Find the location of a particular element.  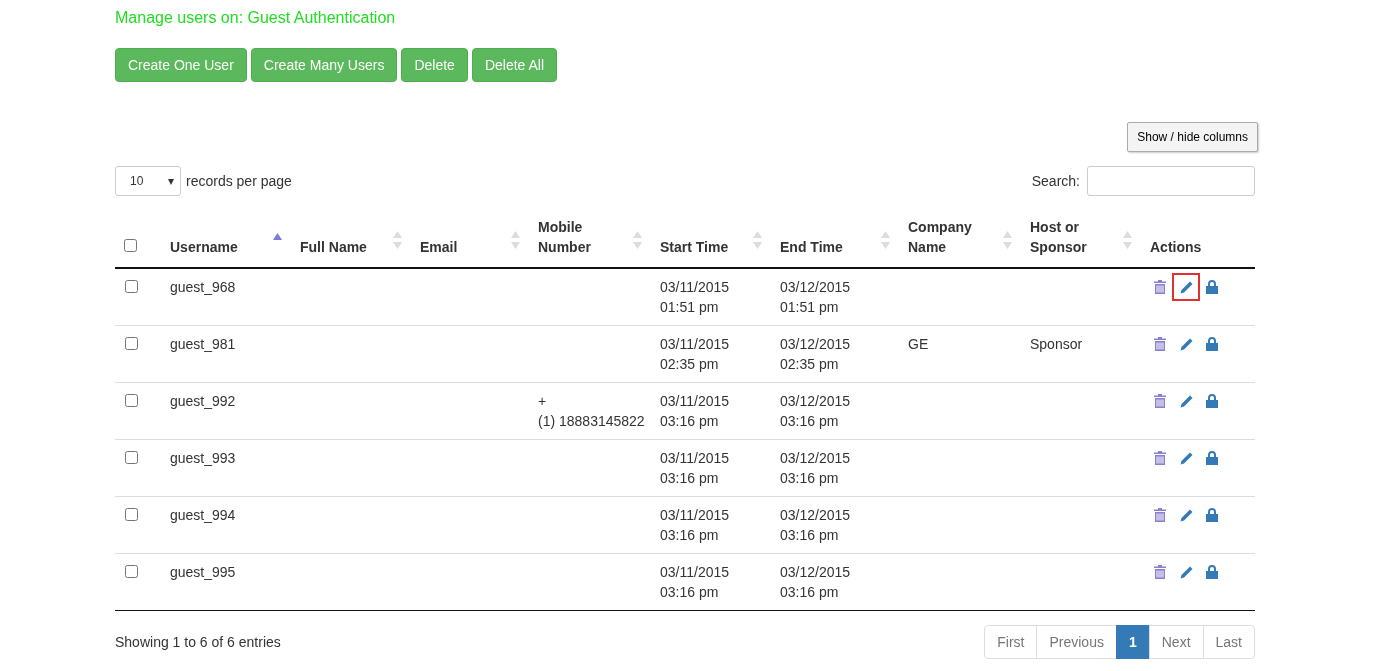

table-cell-text: 03/12/2015 01:51 pm is located at coordinates (815, 297).